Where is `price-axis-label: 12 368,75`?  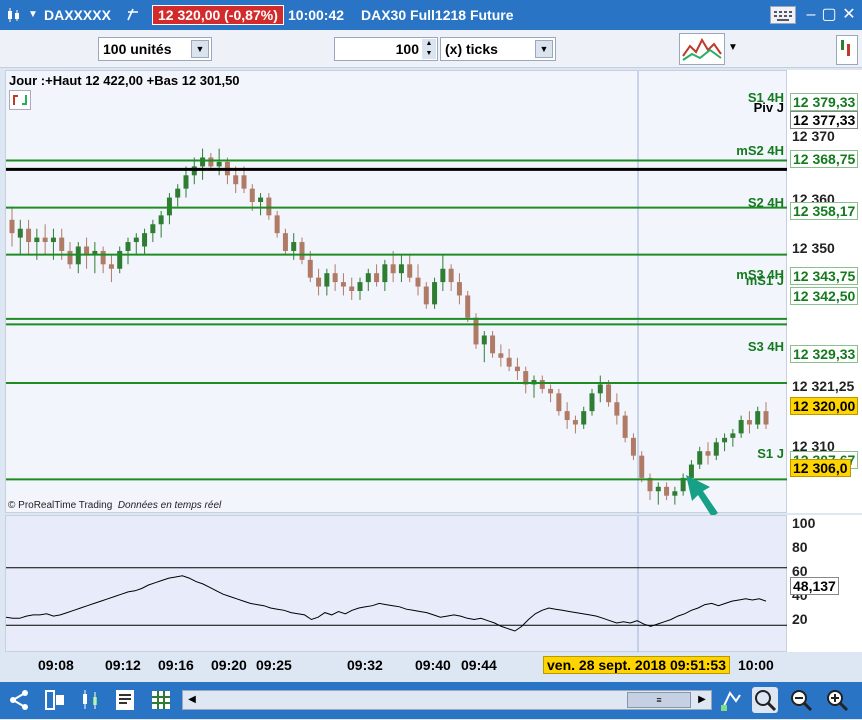
price-axis-label: 12 368,75 is located at coordinates (824, 159).